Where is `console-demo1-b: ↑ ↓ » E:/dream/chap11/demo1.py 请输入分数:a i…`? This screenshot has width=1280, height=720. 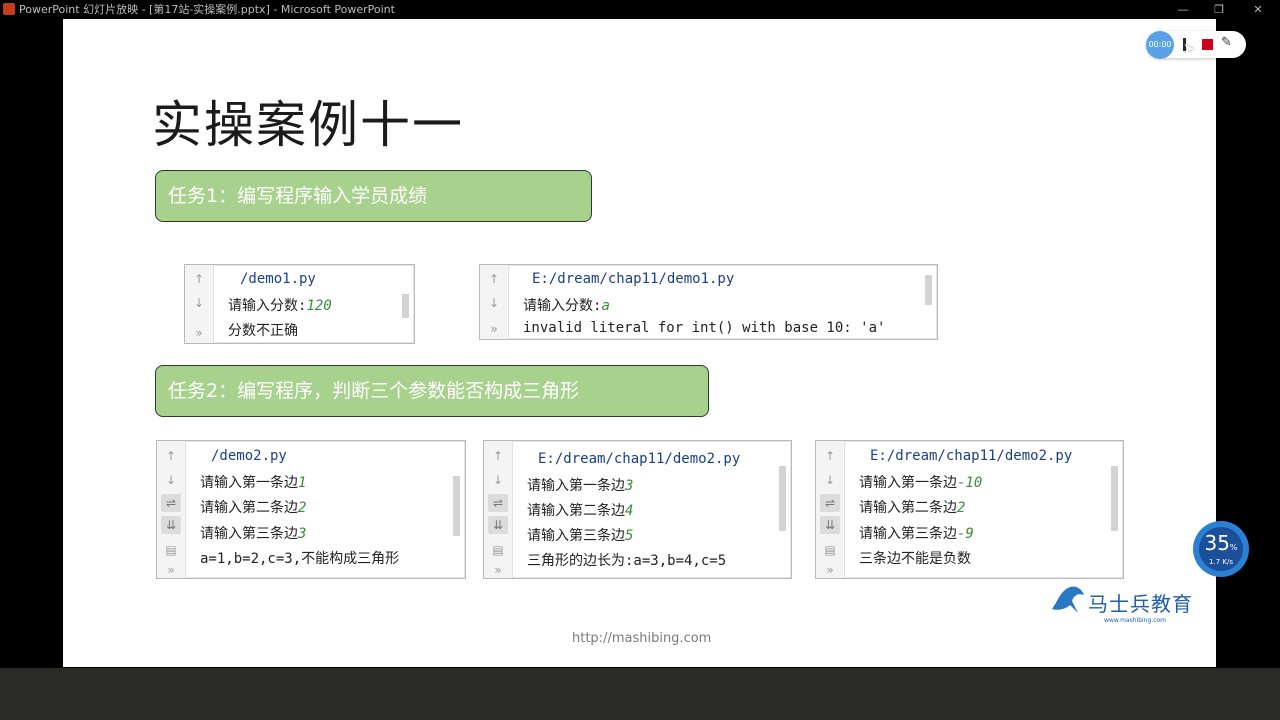 console-demo1-b: ↑ ↓ » E:/dream/chap11/demo1.py 请输入分数:a i… is located at coordinates (708, 302).